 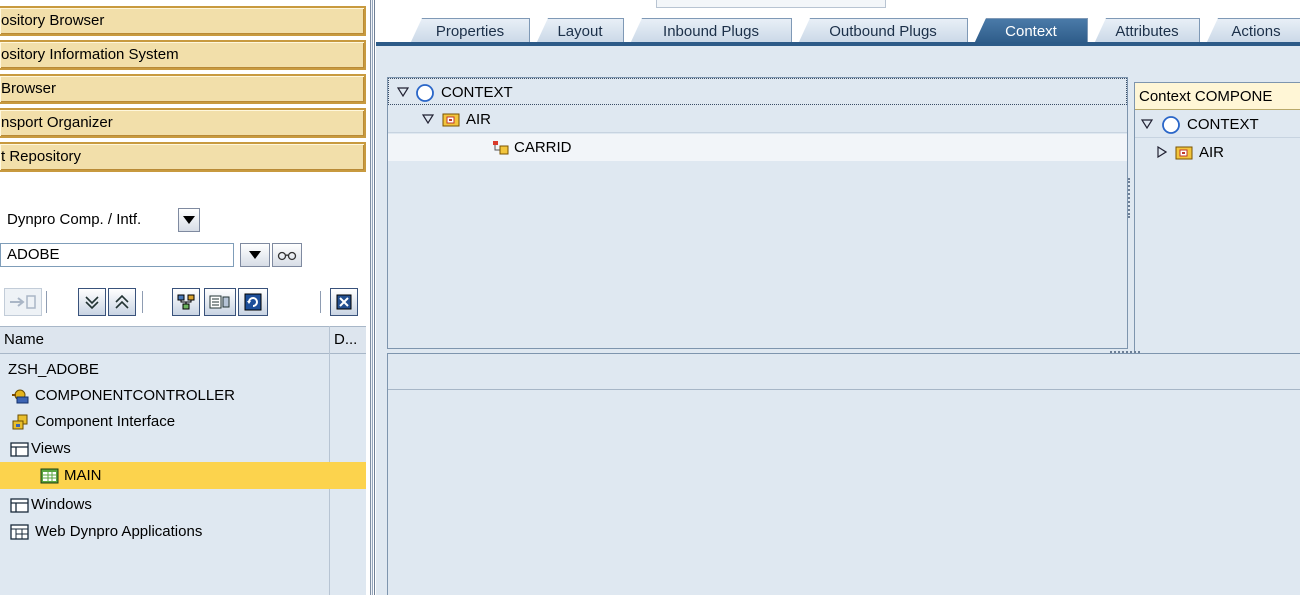 I want to click on column-header-name: Name, so click(x=24, y=339).